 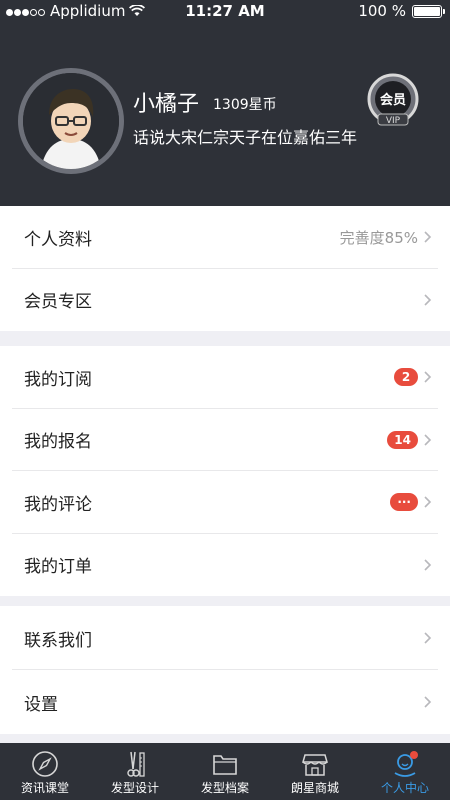 I want to click on tab-store: 朗星商城, so click(x=315, y=771).